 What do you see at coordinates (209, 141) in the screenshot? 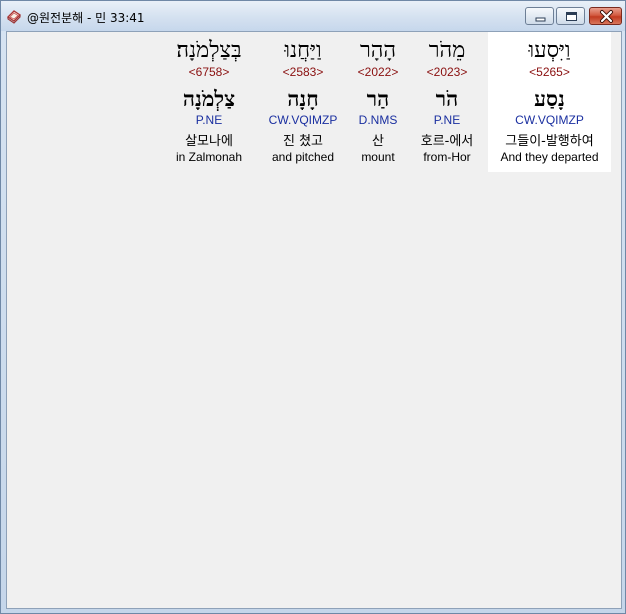
I see `korean-gloss: 살모나에` at bounding box center [209, 141].